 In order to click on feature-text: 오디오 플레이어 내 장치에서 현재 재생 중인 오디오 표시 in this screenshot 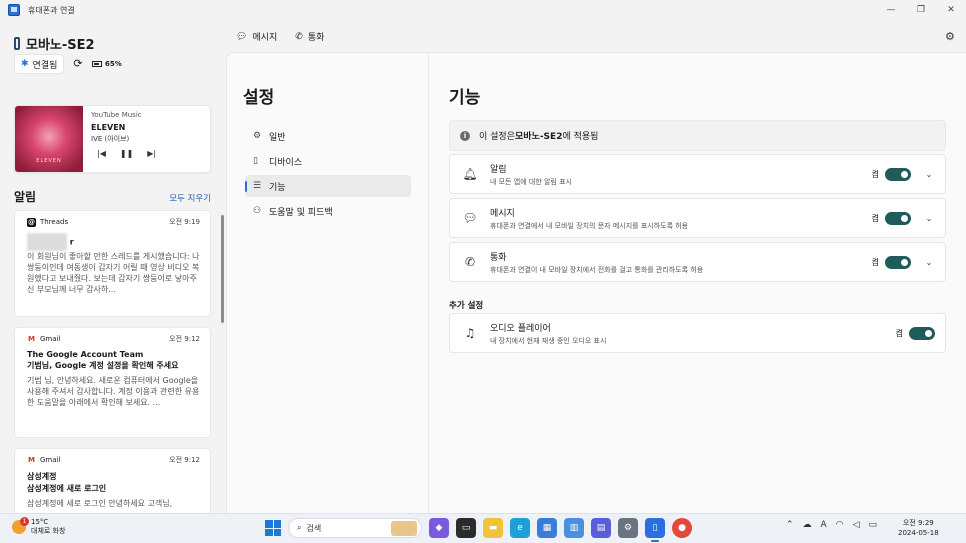, I will do `click(548, 333)`.